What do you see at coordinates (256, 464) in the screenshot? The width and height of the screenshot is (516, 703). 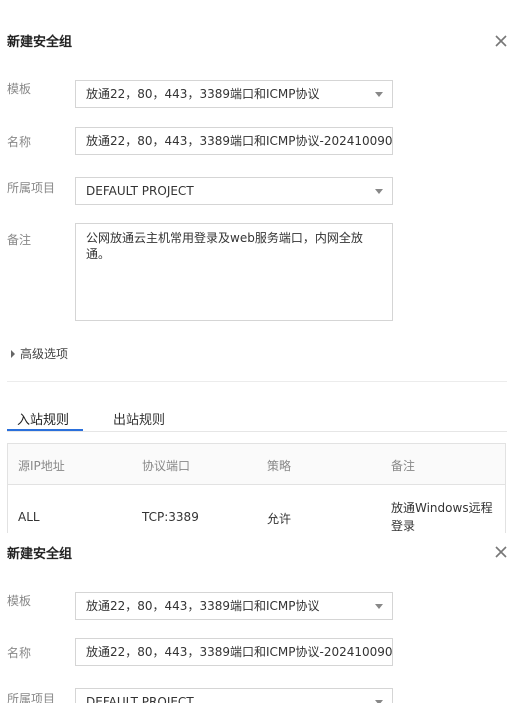 I see `table-header: 源IP地址 协议端口 策略 备注` at bounding box center [256, 464].